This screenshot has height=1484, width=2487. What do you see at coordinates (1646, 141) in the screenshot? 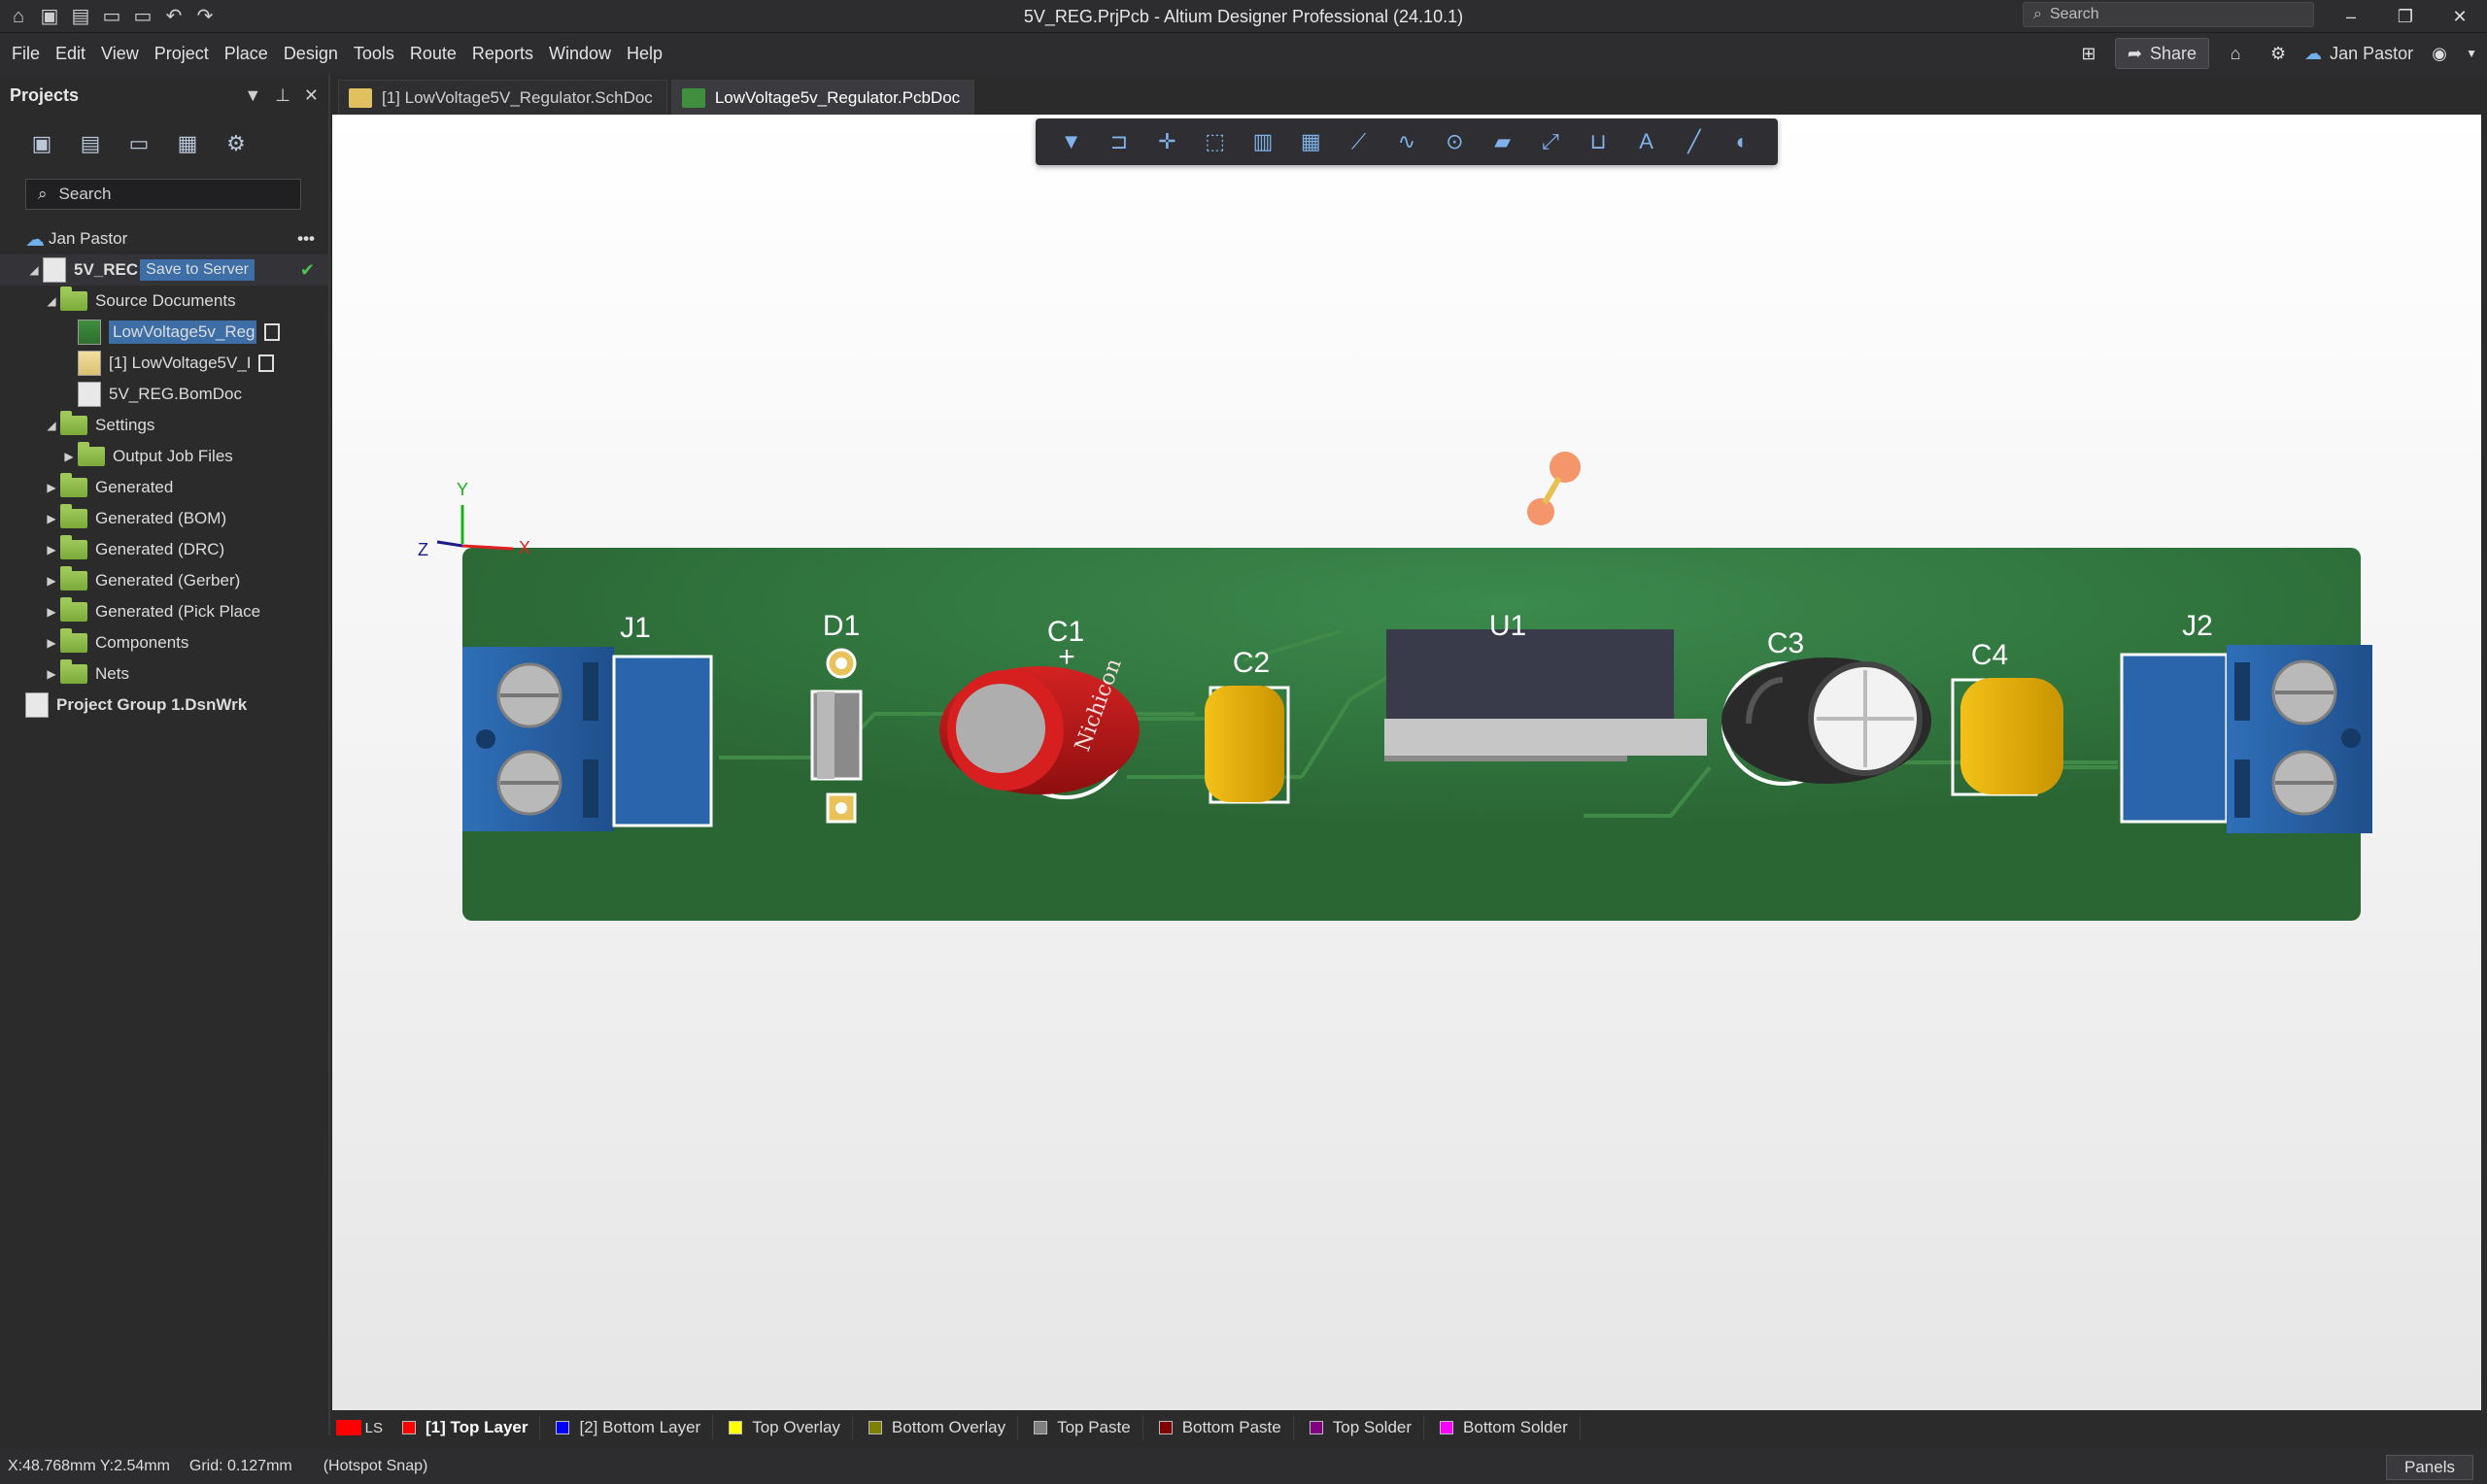
I see `text-icon: A` at bounding box center [1646, 141].